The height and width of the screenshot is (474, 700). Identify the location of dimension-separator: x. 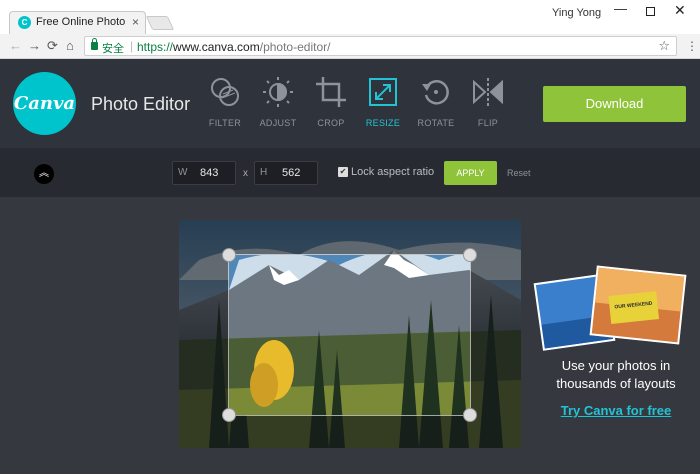
(245, 173).